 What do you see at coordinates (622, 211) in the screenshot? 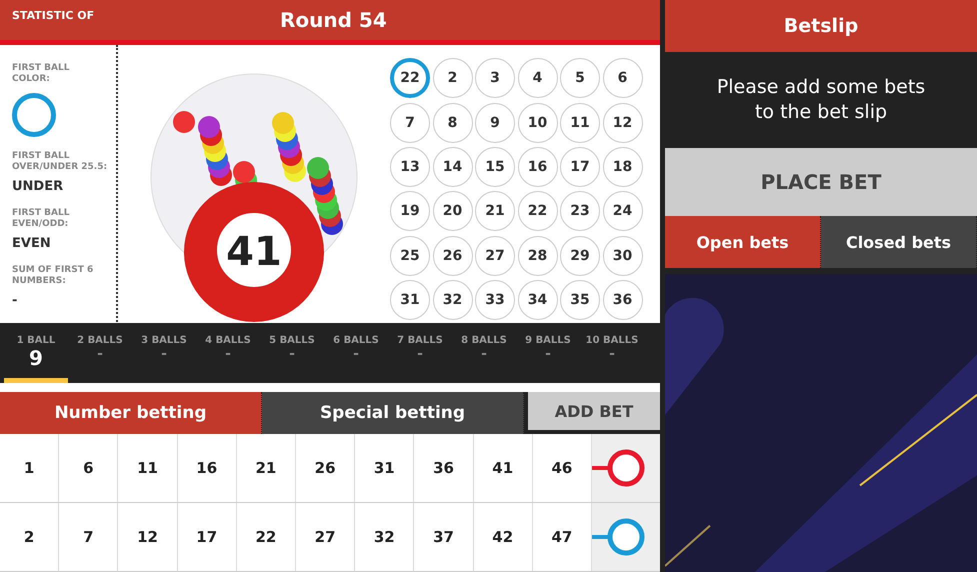
I see `number-ball: 24` at bounding box center [622, 211].